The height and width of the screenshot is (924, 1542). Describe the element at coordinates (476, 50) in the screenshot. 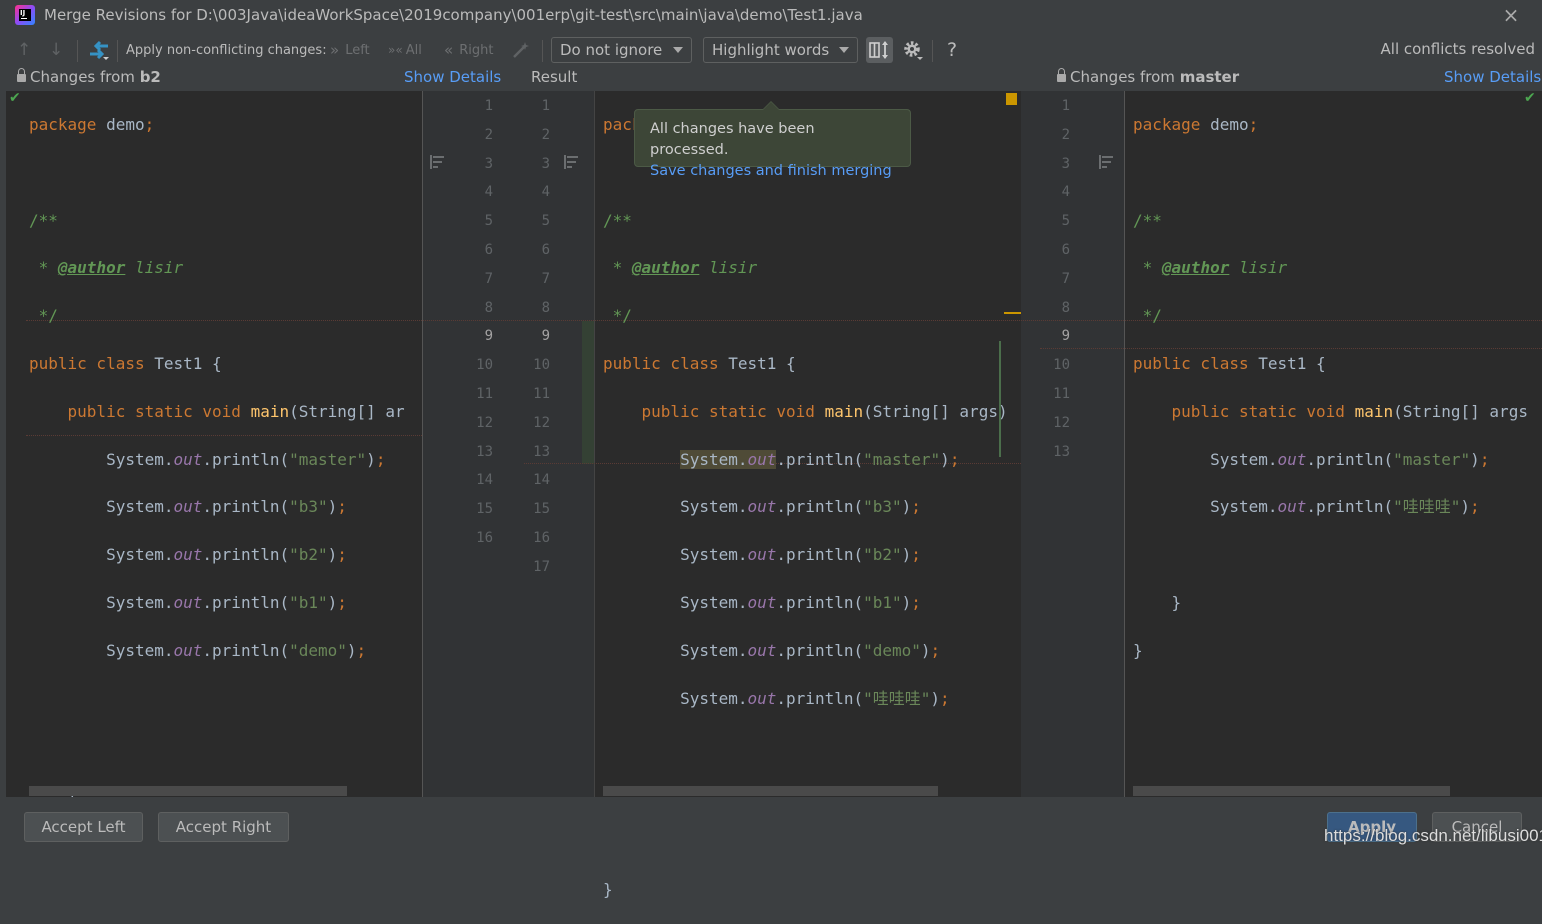

I see `apply-right-label: Right` at that location.